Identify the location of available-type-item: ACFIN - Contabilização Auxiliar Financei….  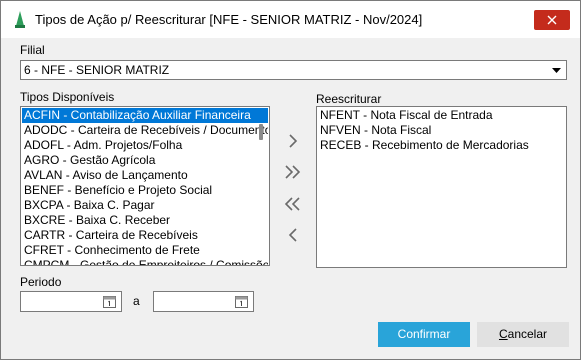
(145, 115).